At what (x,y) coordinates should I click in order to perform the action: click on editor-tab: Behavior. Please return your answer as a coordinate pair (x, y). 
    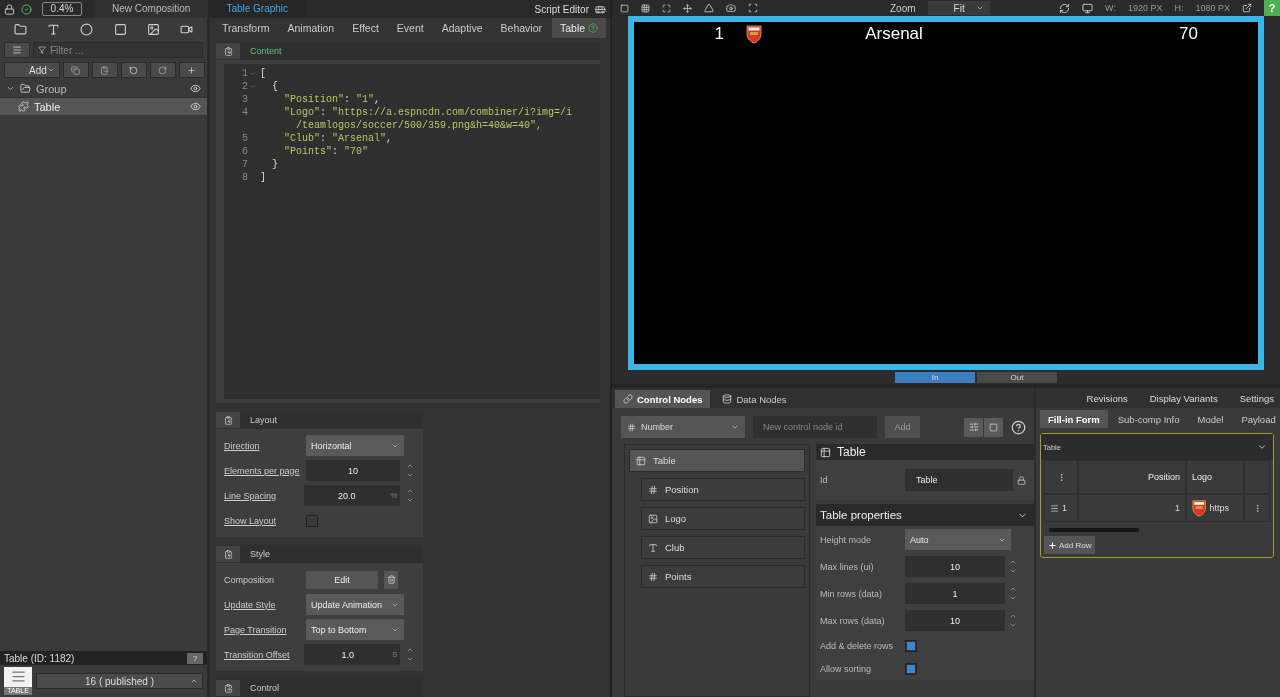
    Looking at the image, I should click on (521, 28).